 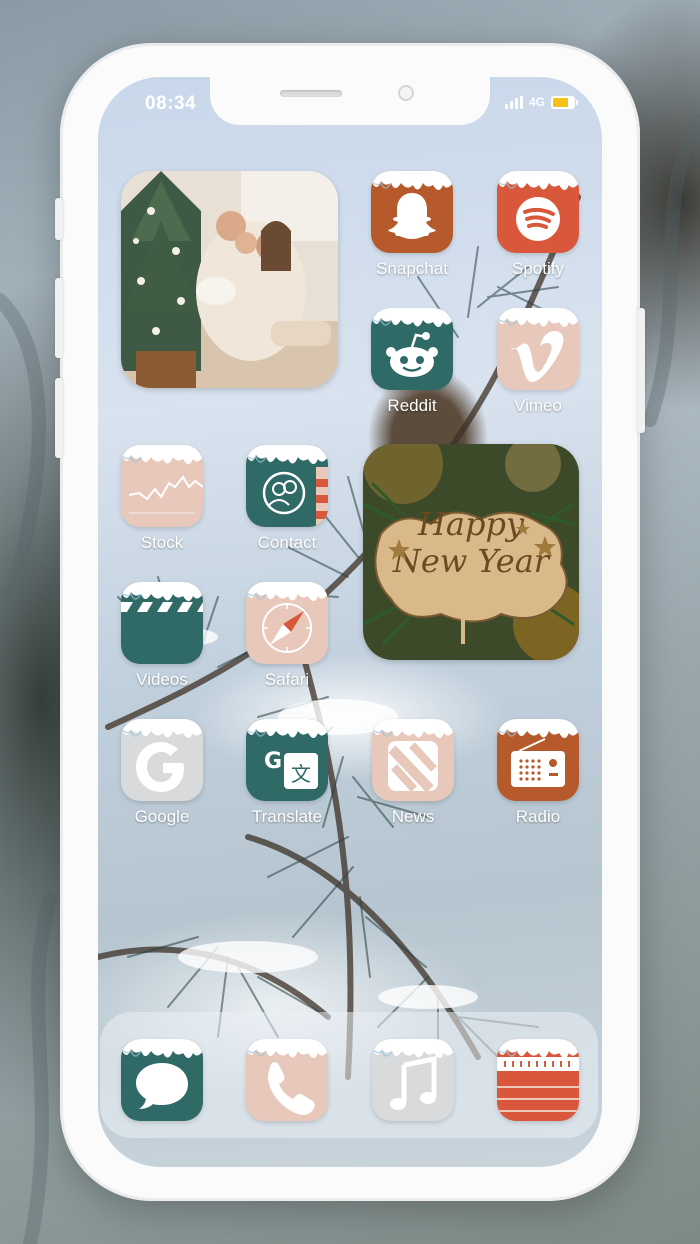 I want to click on status-indicators: 4G, so click(x=542, y=102).